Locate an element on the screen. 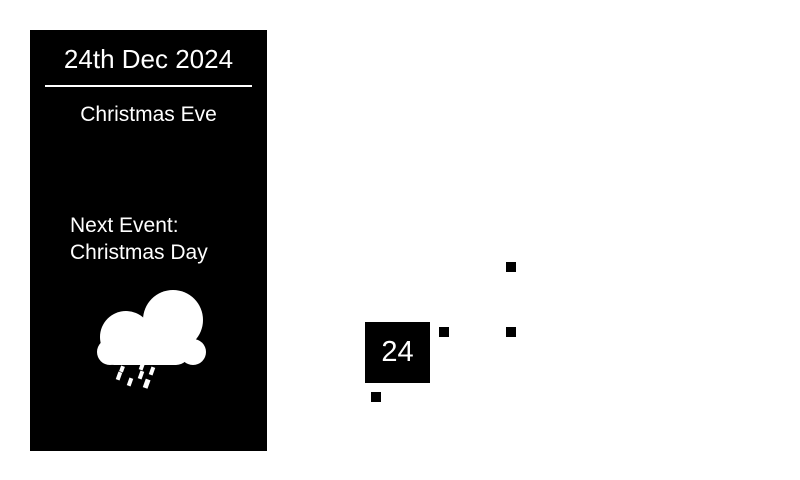  date-divider is located at coordinates (148, 86).